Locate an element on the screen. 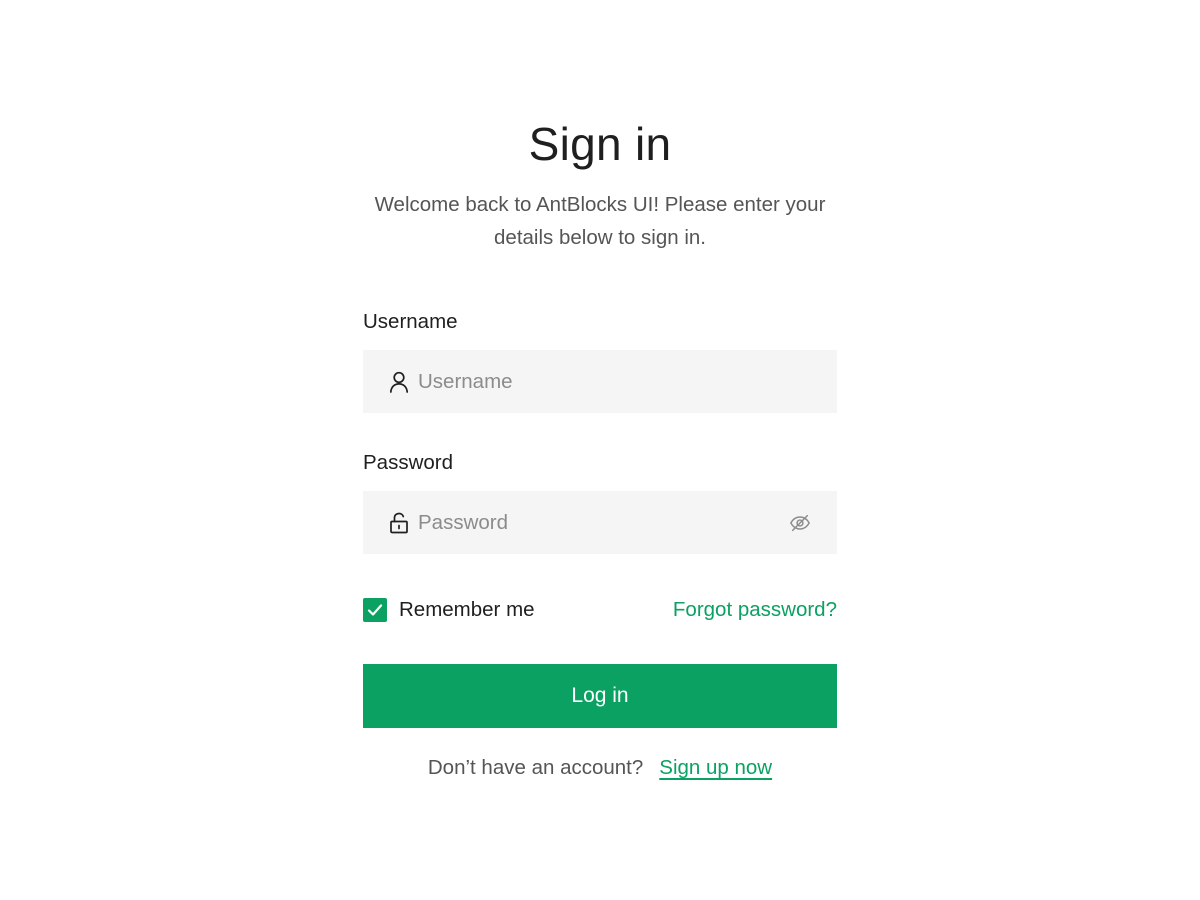 This screenshot has height=900, width=1200. remember-me-checkbox: Remember me is located at coordinates (449, 610).